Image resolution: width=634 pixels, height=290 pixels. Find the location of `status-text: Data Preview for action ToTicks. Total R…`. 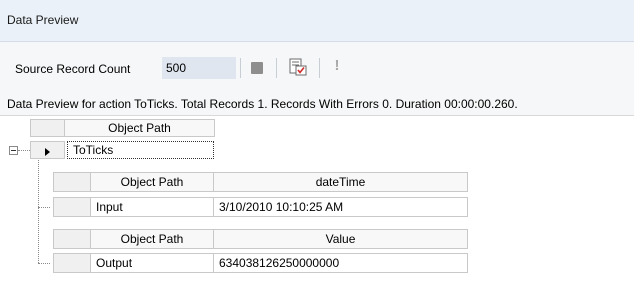

status-text: Data Preview for action ToTicks. Total R… is located at coordinates (262, 104).